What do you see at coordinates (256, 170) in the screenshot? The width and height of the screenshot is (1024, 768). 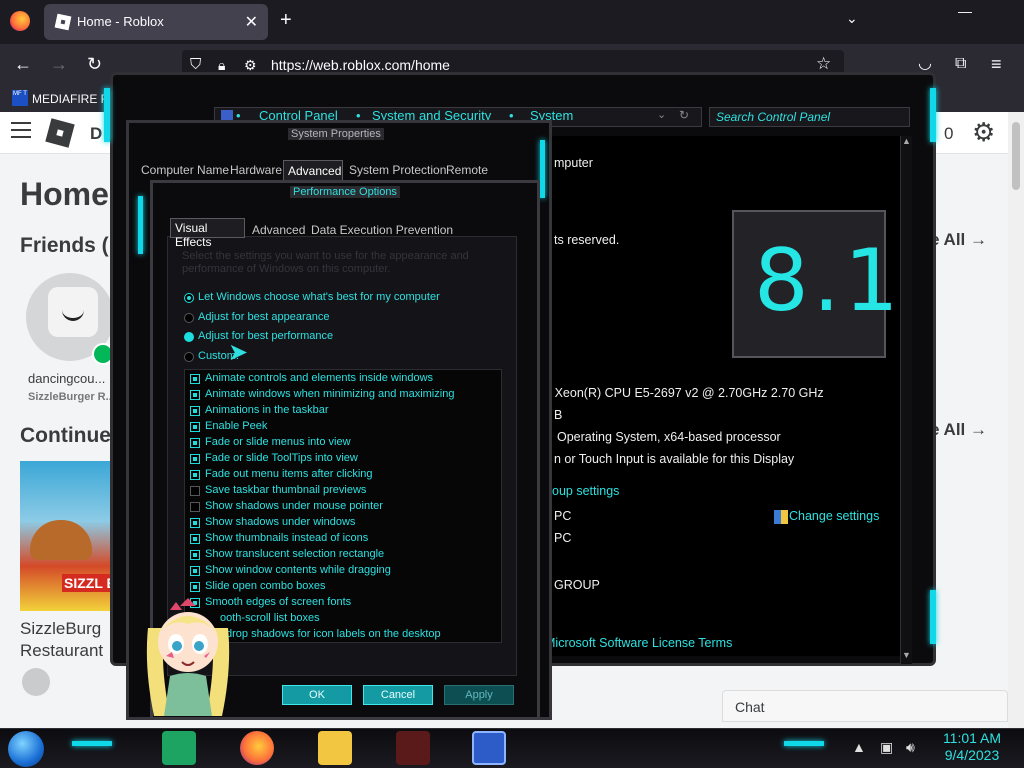 I see `tab-hardware: Hardware` at bounding box center [256, 170].